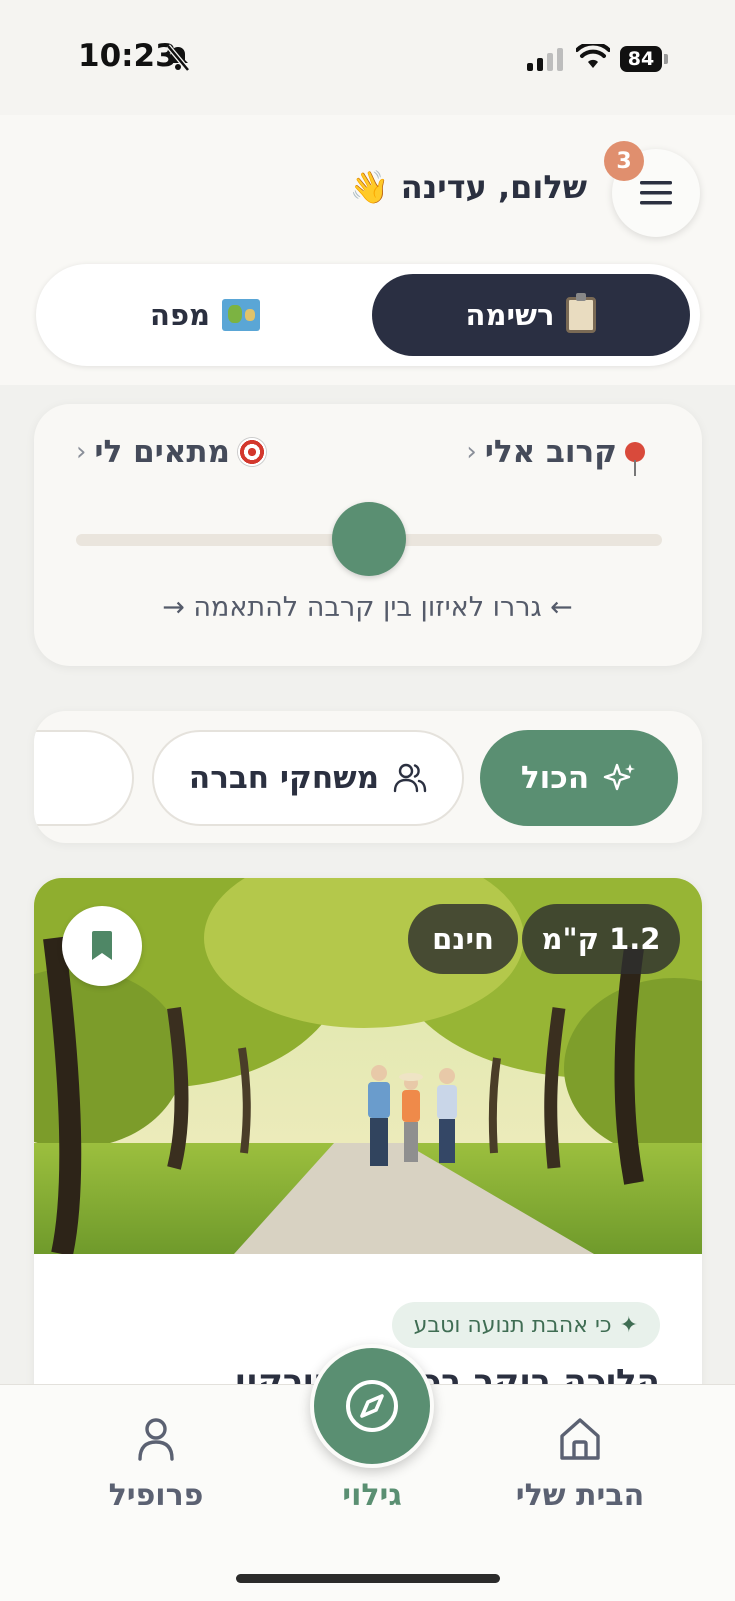  I want to click on home-icon, so click(580, 1439).